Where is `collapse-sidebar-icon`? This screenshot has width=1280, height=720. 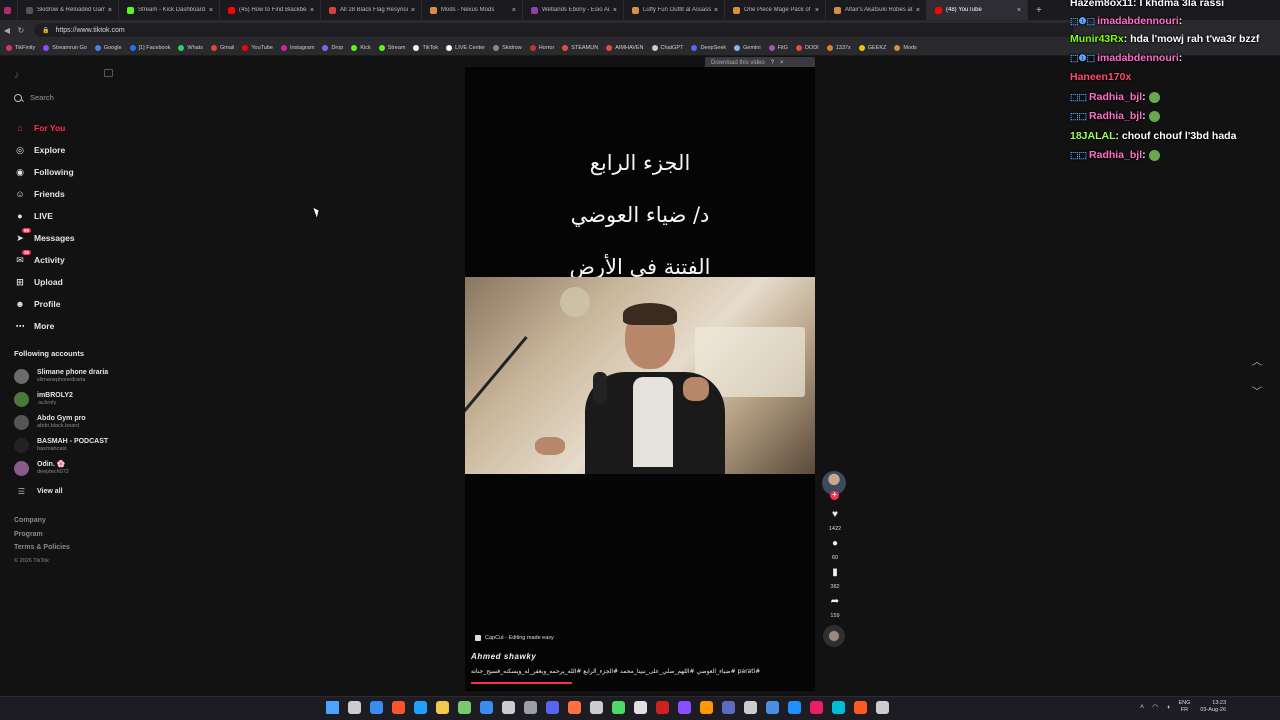 collapse-sidebar-icon is located at coordinates (108, 73).